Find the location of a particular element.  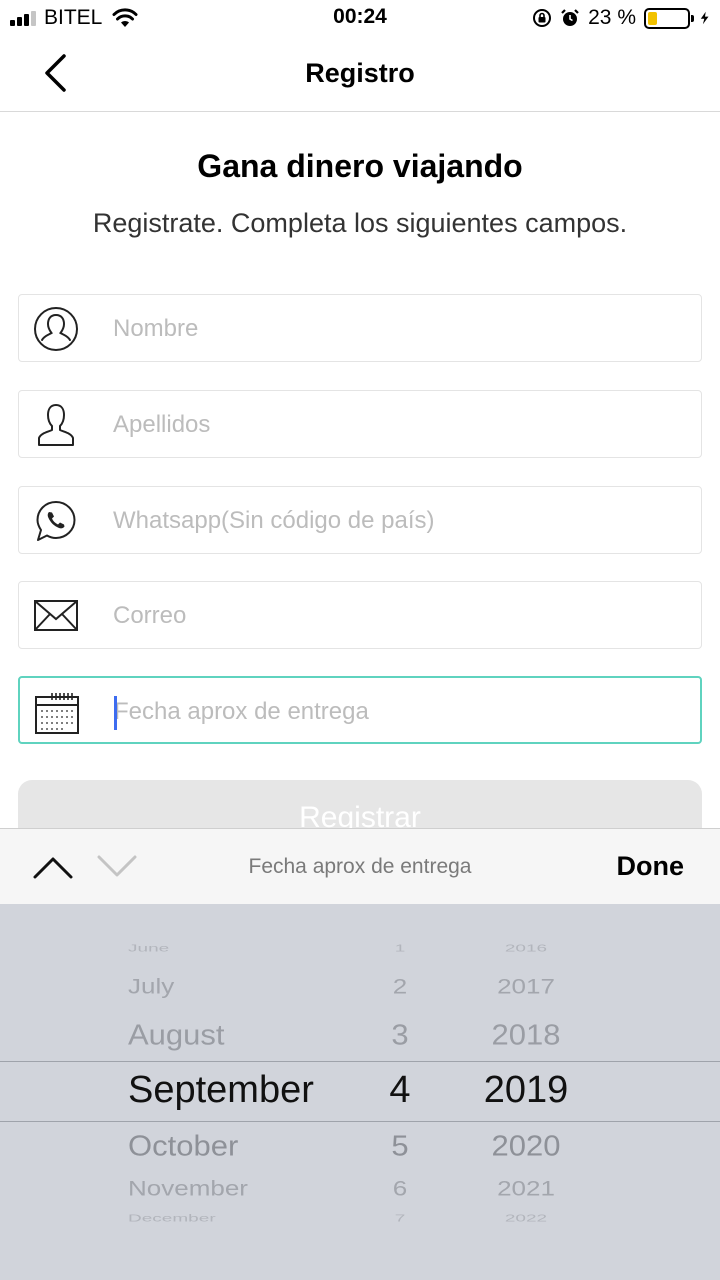

year-option: 2021 is located at coordinates (526, 1188).